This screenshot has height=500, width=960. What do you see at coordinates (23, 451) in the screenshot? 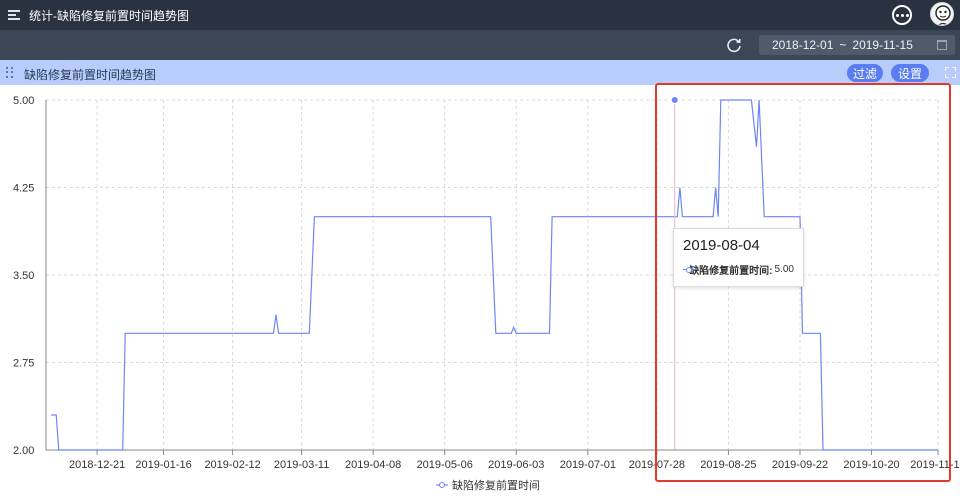
I see `y-tick-label: 2.00` at bounding box center [23, 451].